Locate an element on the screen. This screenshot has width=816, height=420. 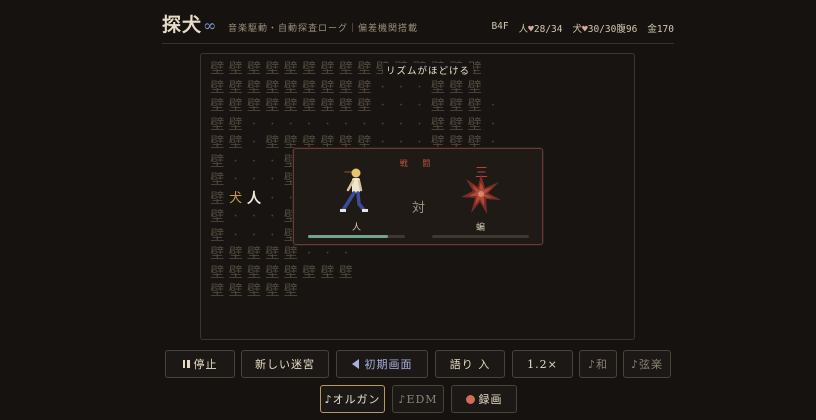
battle-title: 戦 闘 is located at coordinates (418, 163).